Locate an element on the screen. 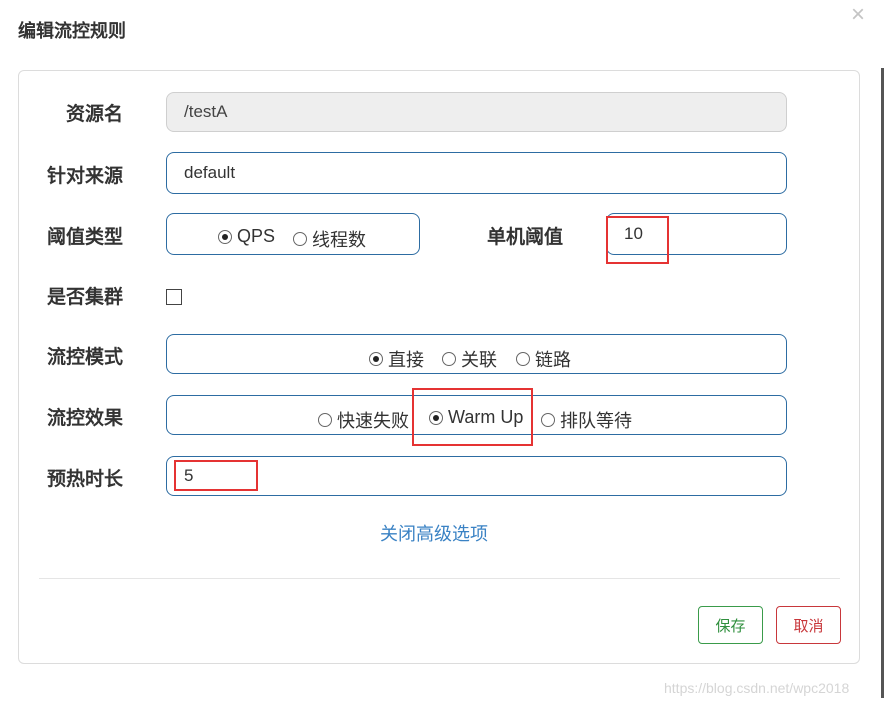 This screenshot has width=884, height=706. radio-thread-count-icon is located at coordinates (300, 239).